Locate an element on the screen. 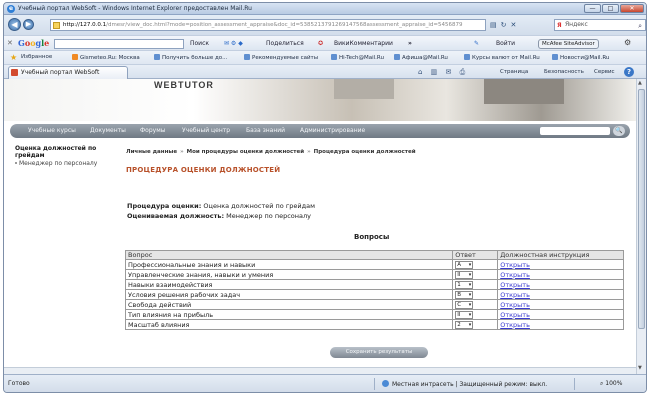 Image resolution: width=650 pixels, height=395 pixels. compatibility-icon: ▤ is located at coordinates (495, 25).